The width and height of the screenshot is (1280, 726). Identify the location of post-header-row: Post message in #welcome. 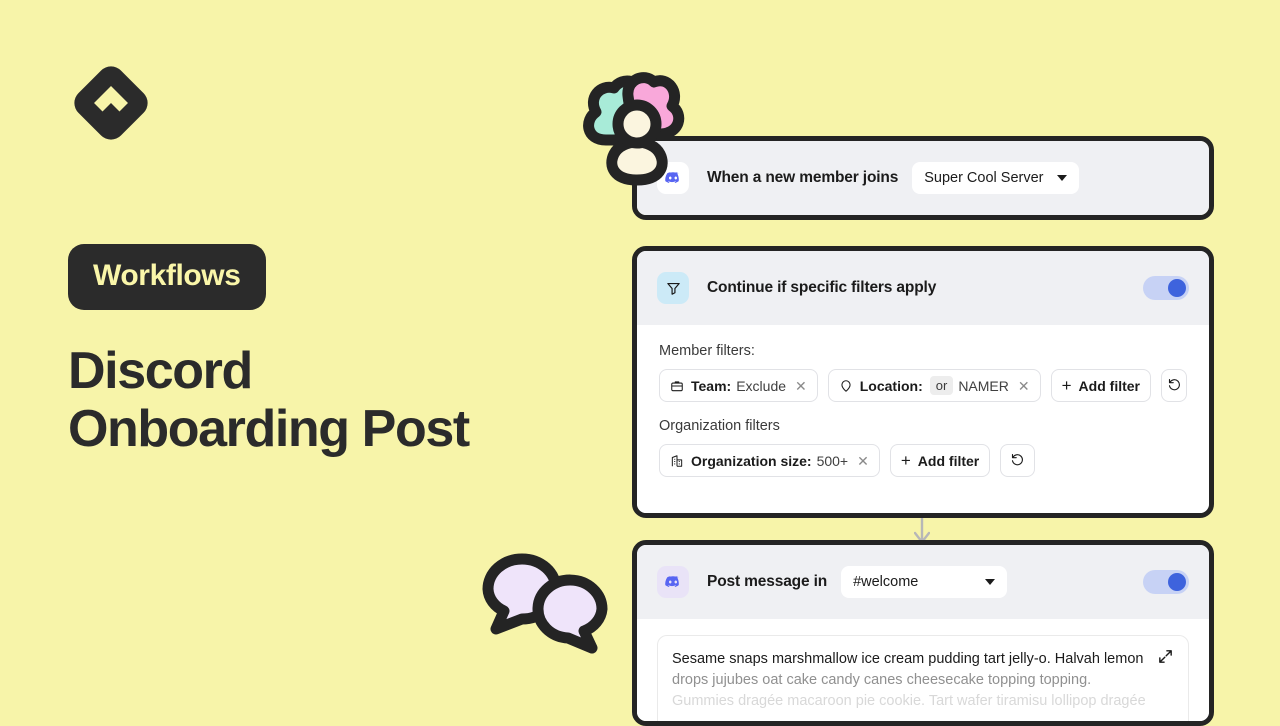
(923, 582).